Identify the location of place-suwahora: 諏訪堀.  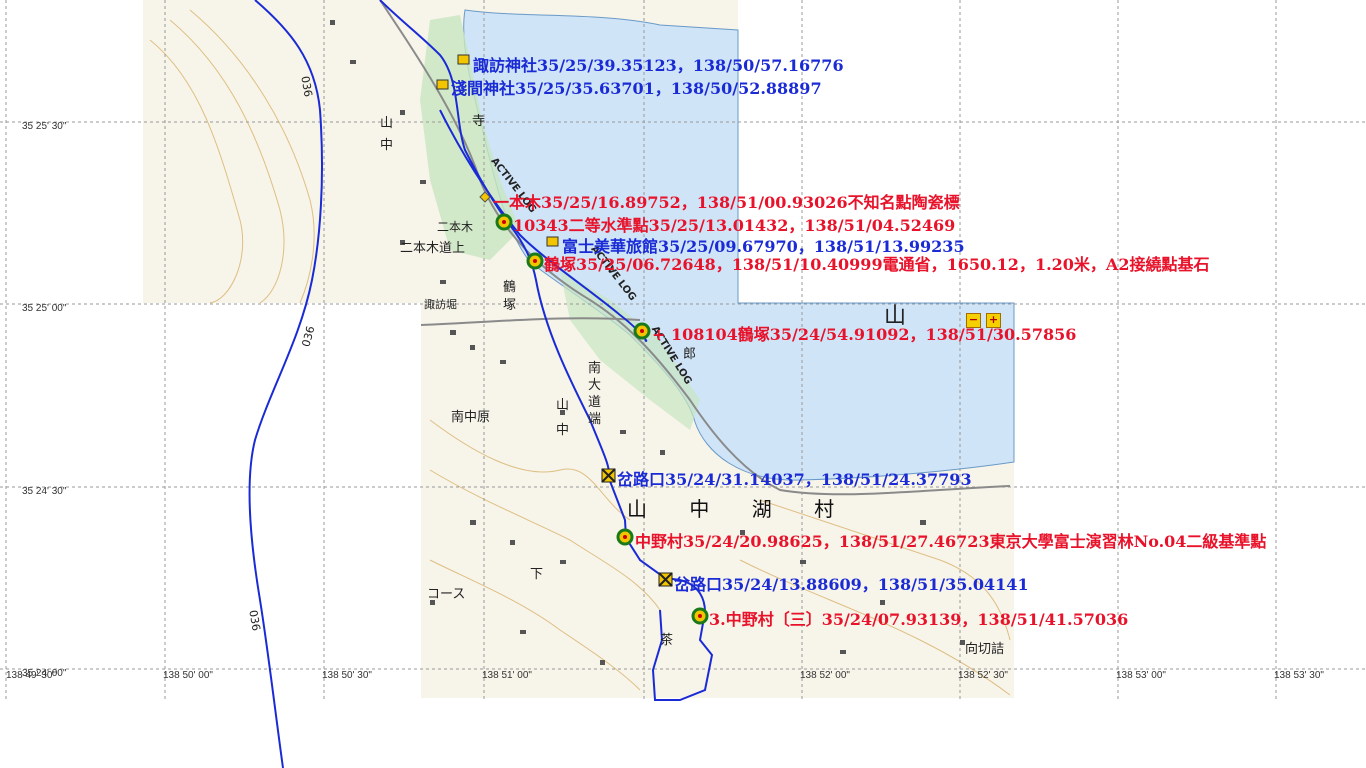
(440, 304).